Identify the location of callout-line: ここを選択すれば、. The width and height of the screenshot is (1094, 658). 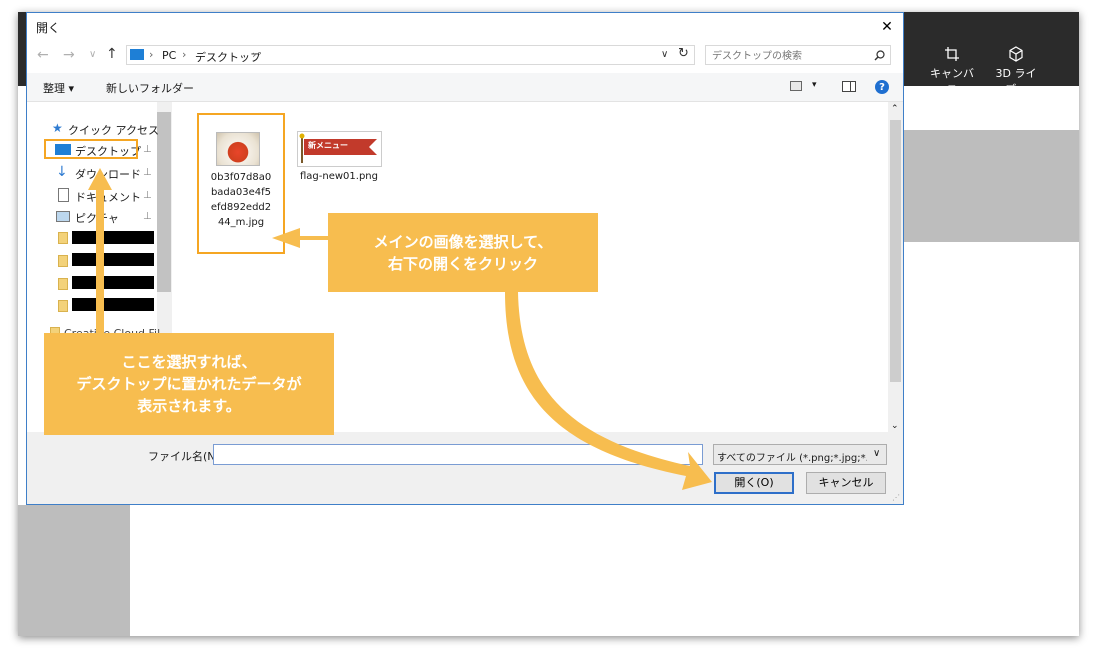
(189, 362).